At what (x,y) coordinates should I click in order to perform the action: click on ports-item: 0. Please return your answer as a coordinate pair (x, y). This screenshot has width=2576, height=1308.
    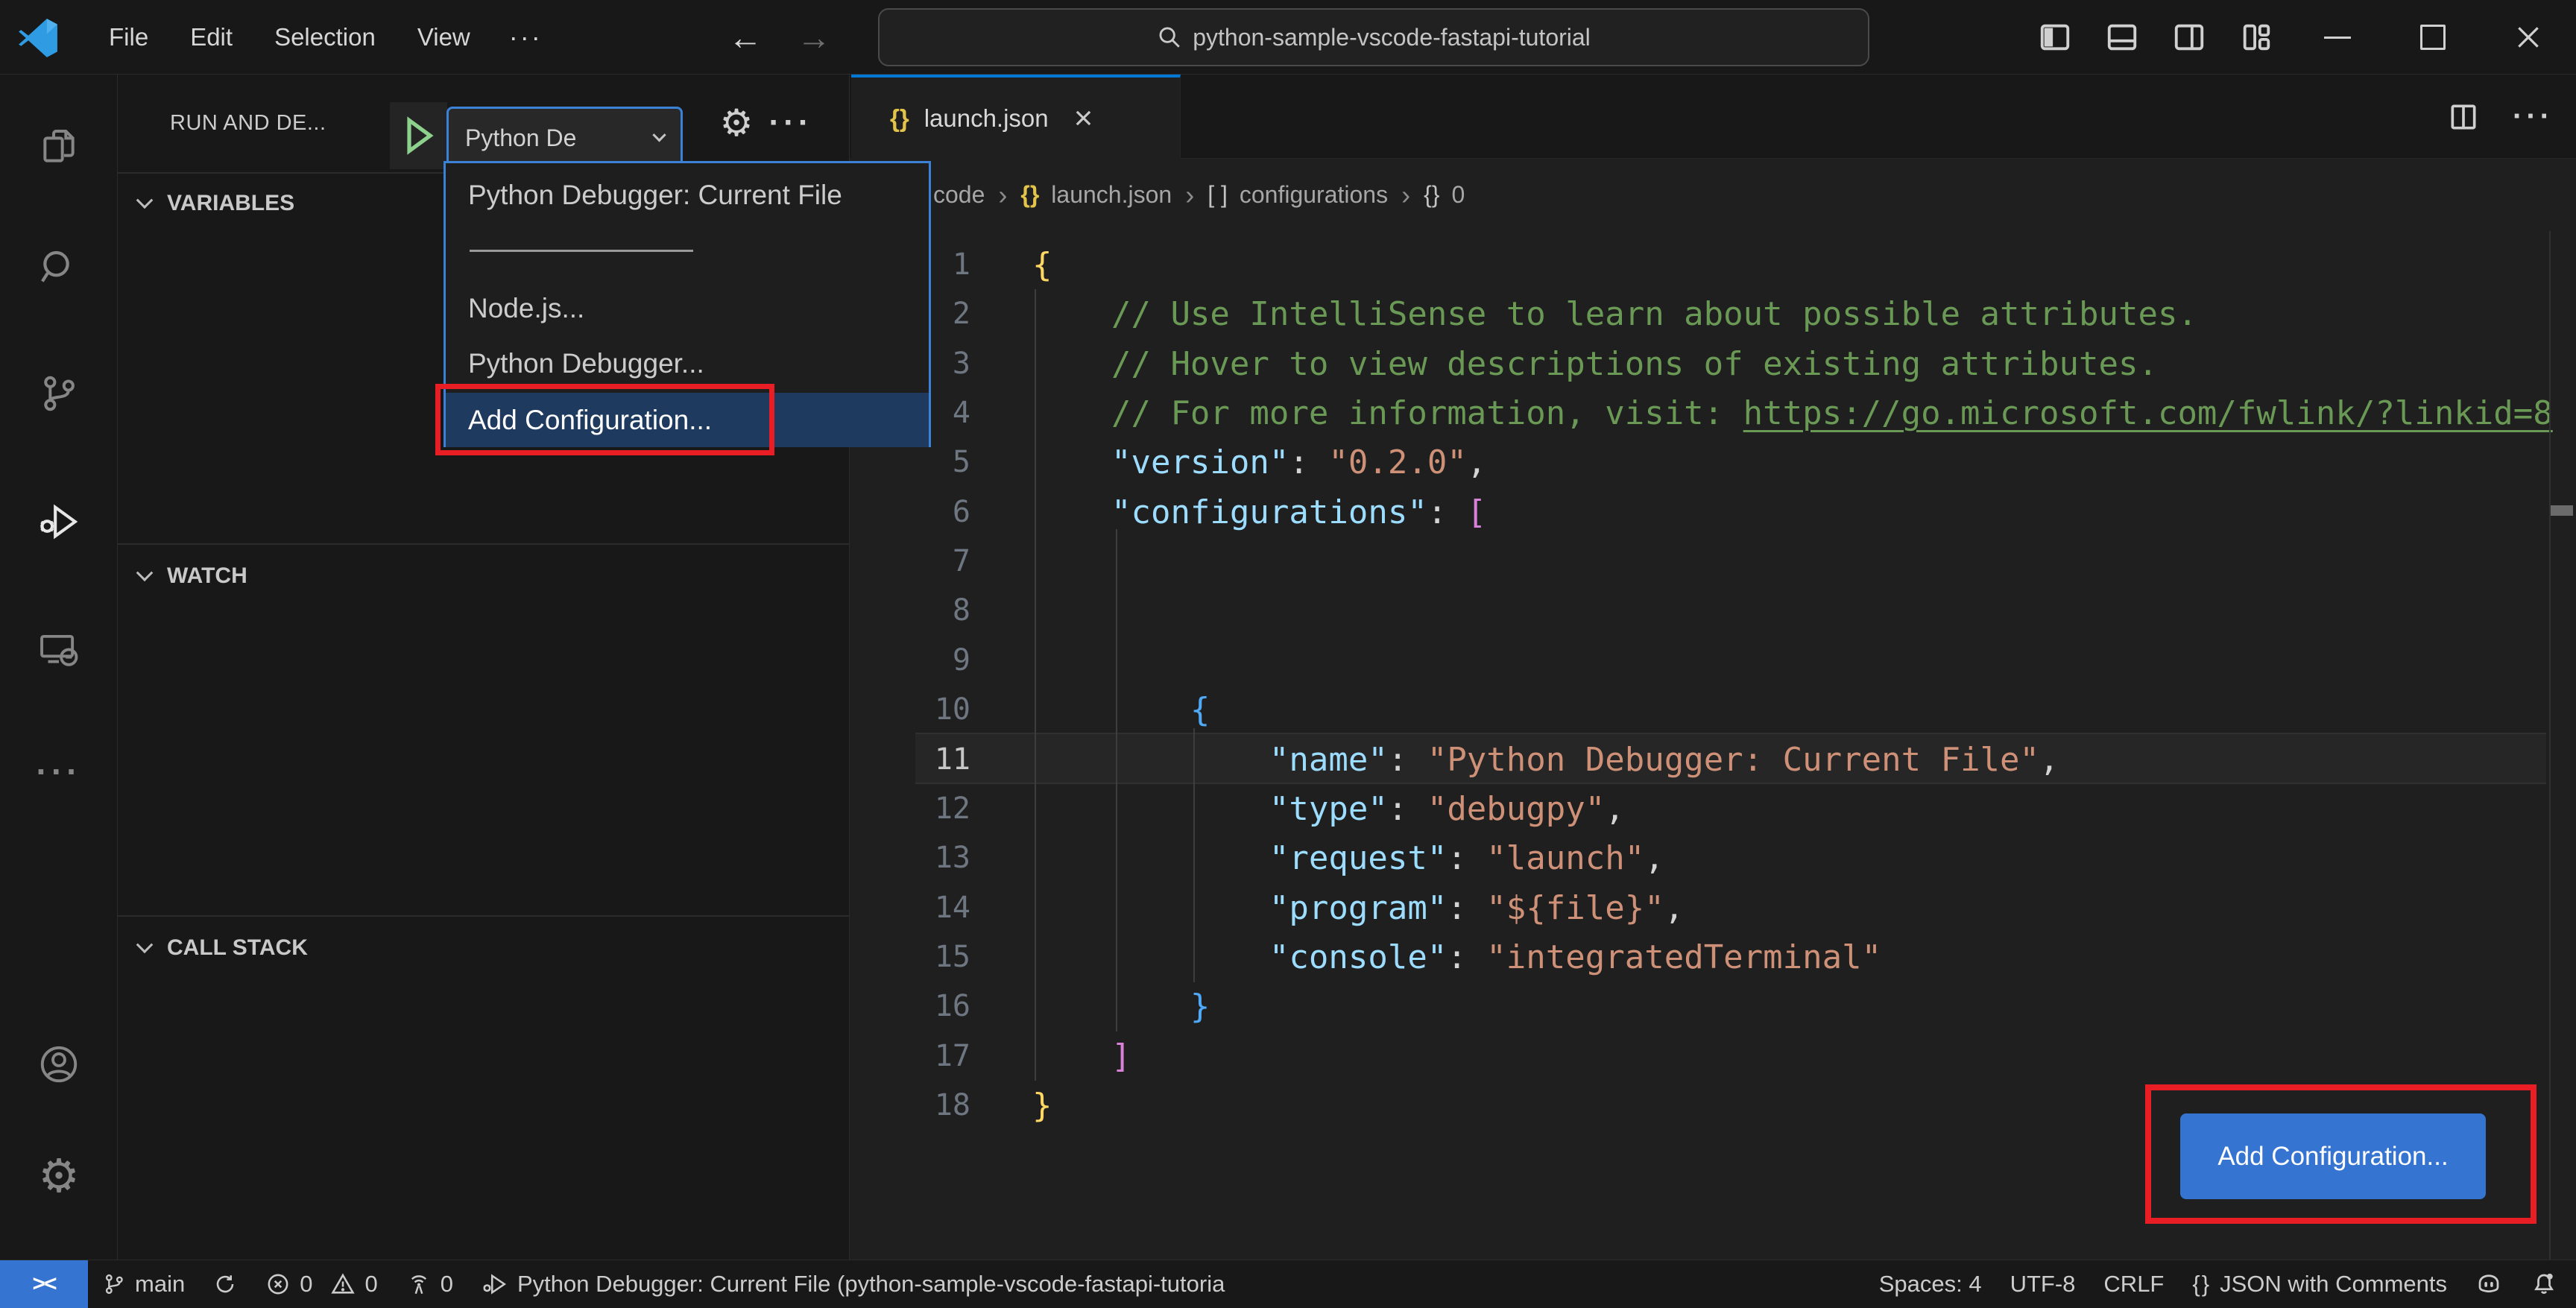
    Looking at the image, I should click on (429, 1284).